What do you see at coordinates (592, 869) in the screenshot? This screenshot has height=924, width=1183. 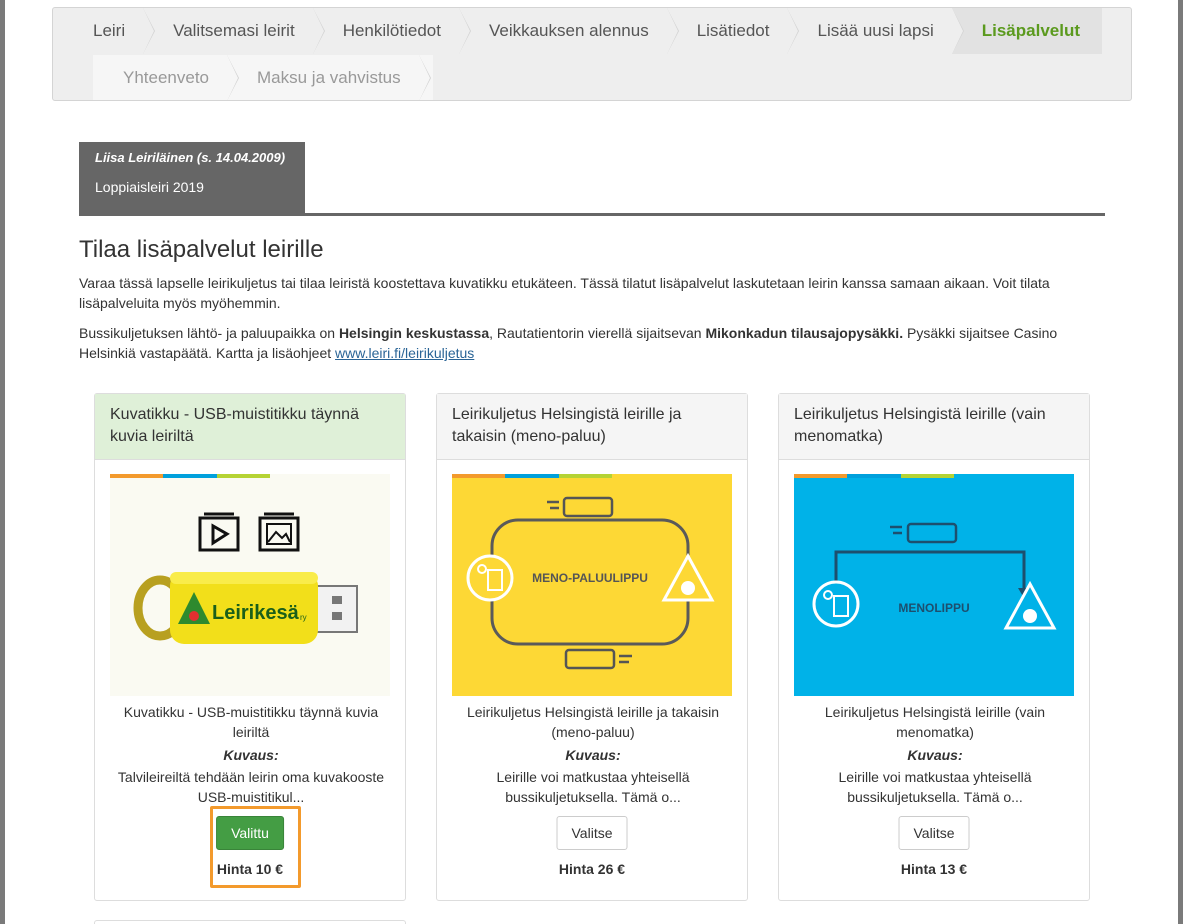 I see `price-label: Hinta 26 €` at bounding box center [592, 869].